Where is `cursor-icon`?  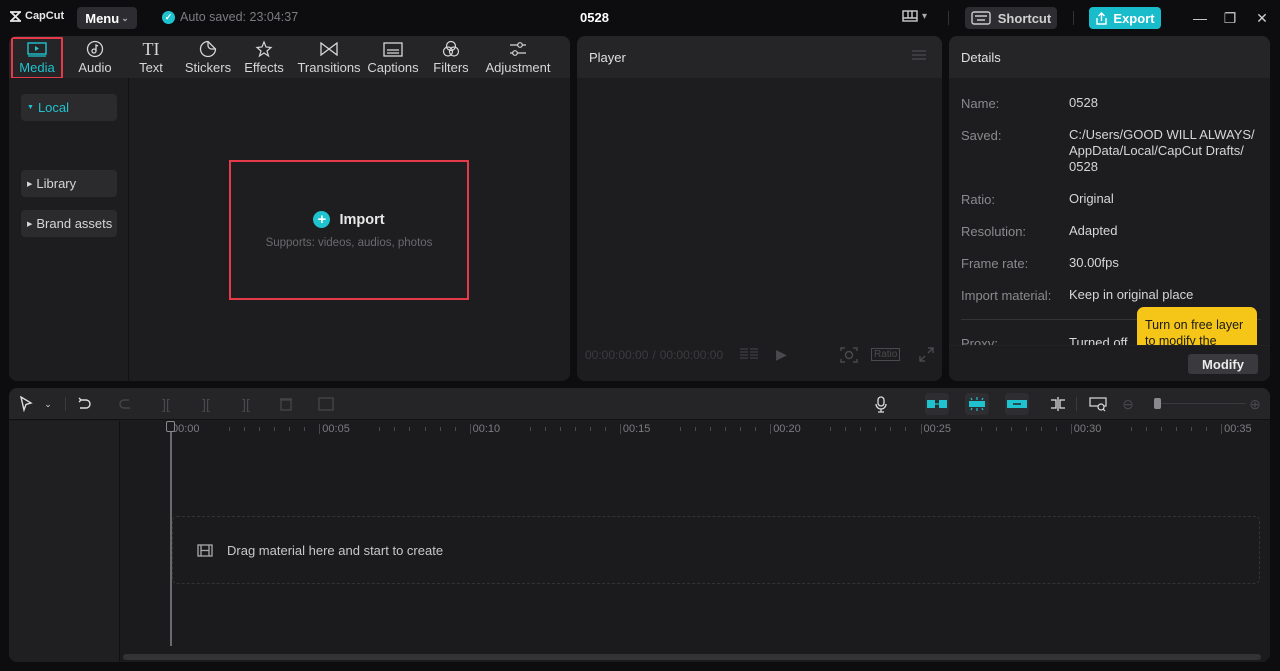 cursor-icon is located at coordinates (26, 404).